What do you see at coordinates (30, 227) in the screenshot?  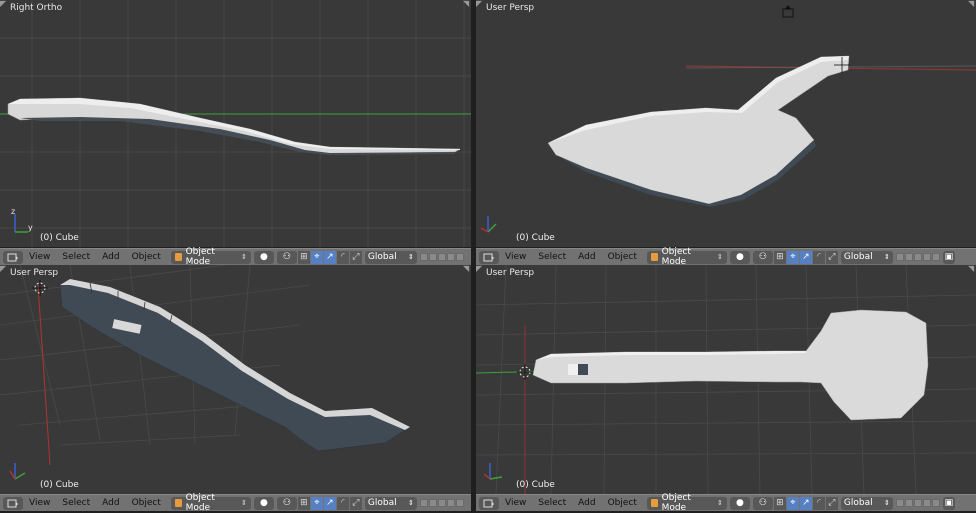 I see `svg-text: y` at bounding box center [30, 227].